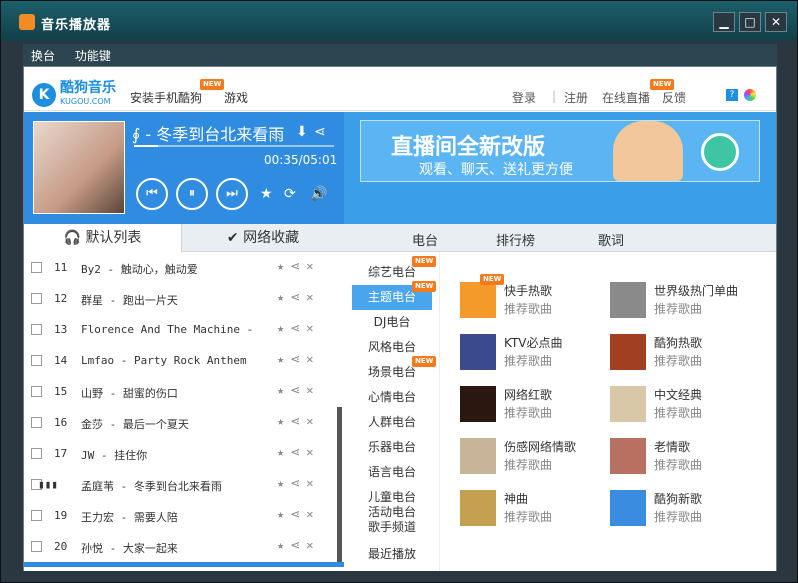 The image size is (798, 583). I want to click on card-name: 快手热歌, so click(528, 291).